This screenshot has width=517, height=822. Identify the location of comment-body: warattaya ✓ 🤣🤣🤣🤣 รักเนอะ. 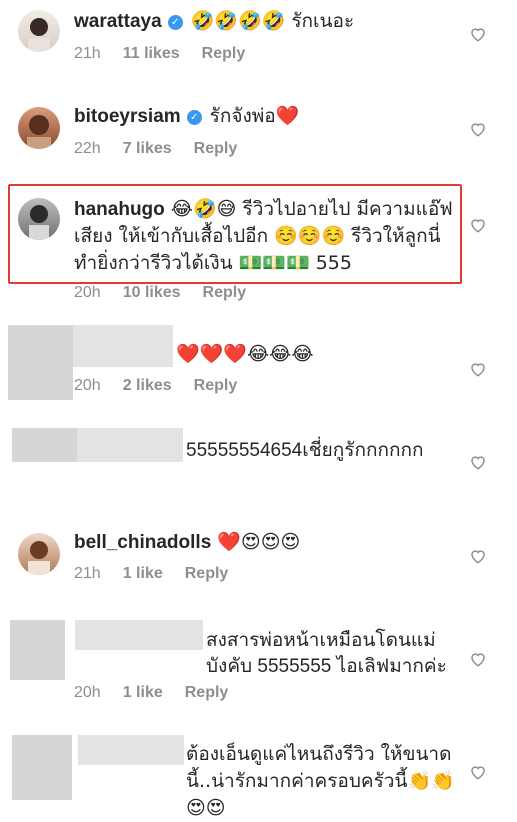
(266, 21).